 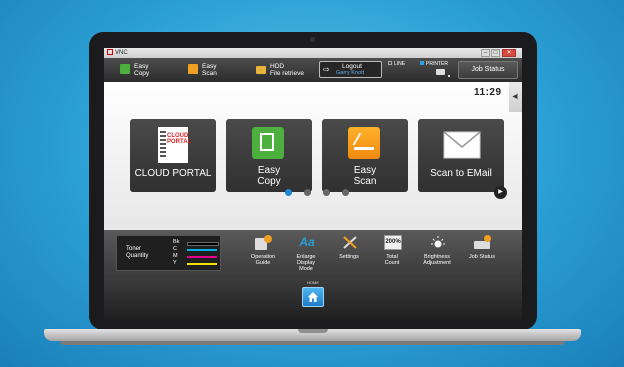 I want to click on webcam, so click(x=312, y=39).